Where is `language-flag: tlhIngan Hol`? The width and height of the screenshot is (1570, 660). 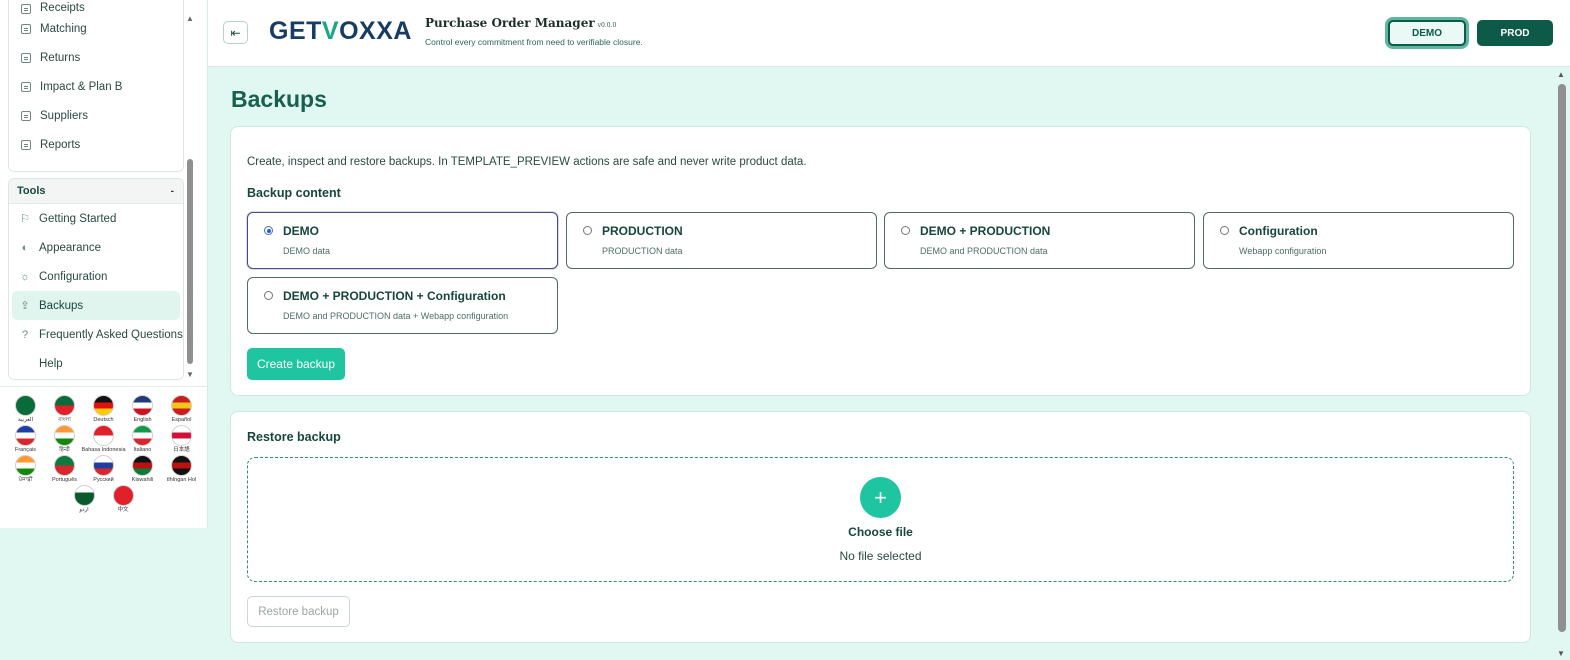 language-flag: tlhIngan Hol is located at coordinates (181, 469).